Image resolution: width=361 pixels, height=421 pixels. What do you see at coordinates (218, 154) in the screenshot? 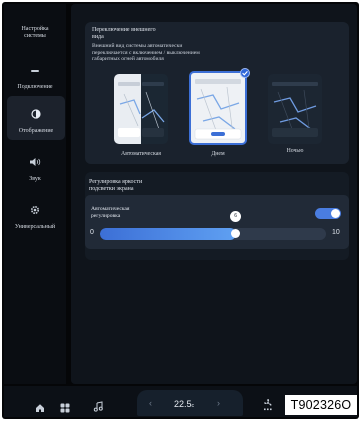
I see `theme-option-day-label: Днем` at bounding box center [218, 154].